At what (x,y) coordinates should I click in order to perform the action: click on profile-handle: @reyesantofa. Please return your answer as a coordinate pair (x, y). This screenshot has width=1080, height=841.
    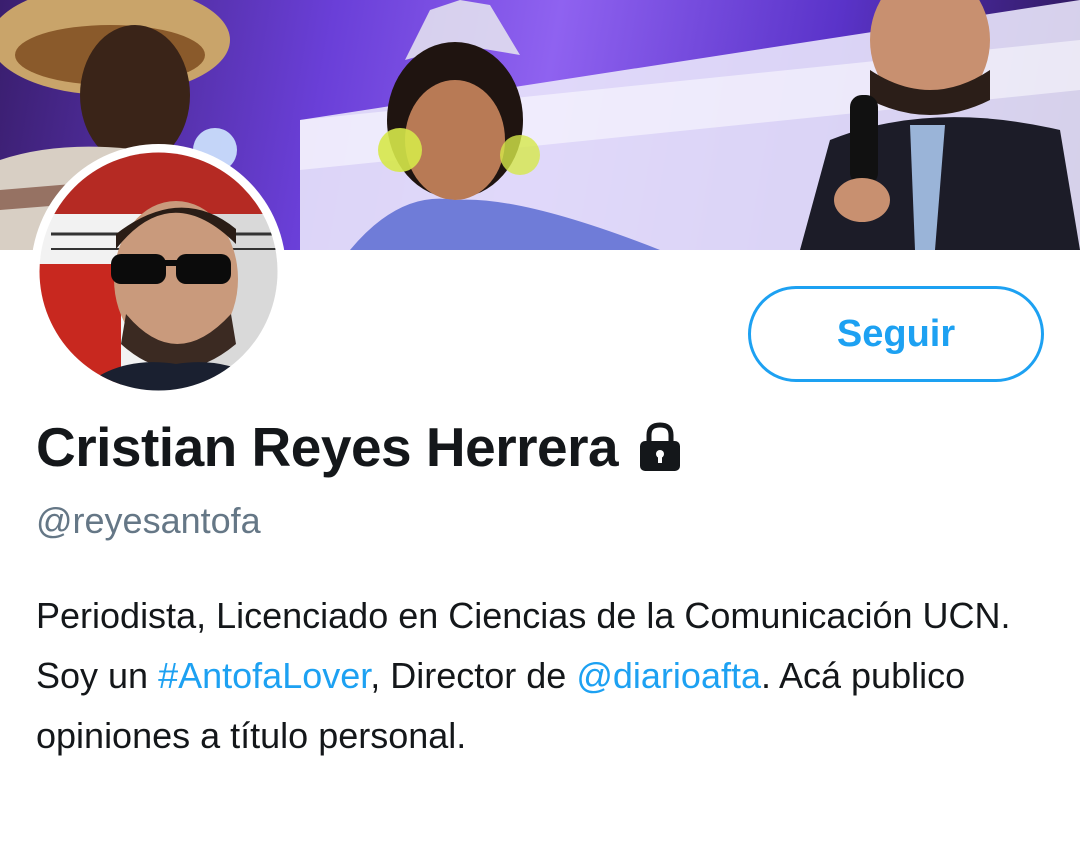
    Looking at the image, I should click on (148, 520).